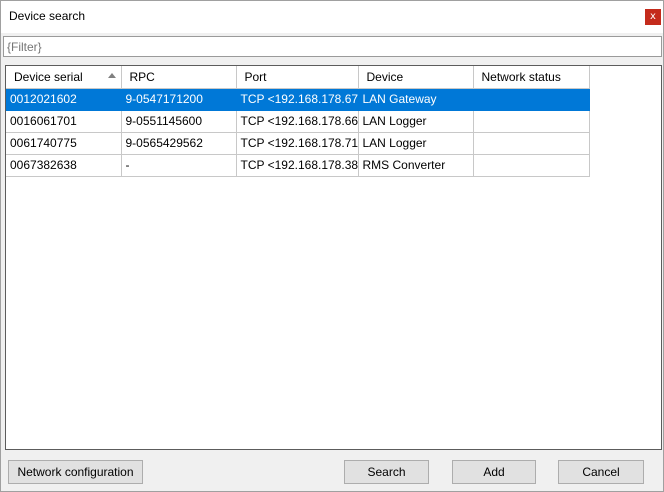  Describe the element at coordinates (494, 472) in the screenshot. I see `add-button: Add` at that location.